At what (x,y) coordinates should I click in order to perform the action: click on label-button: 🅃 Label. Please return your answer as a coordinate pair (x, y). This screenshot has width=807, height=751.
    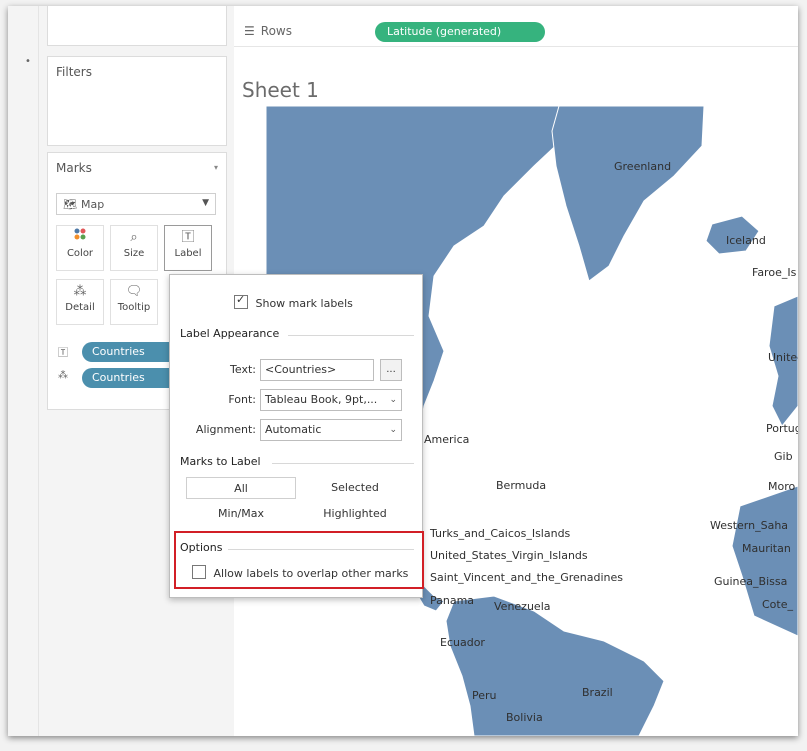
    Looking at the image, I should click on (188, 248).